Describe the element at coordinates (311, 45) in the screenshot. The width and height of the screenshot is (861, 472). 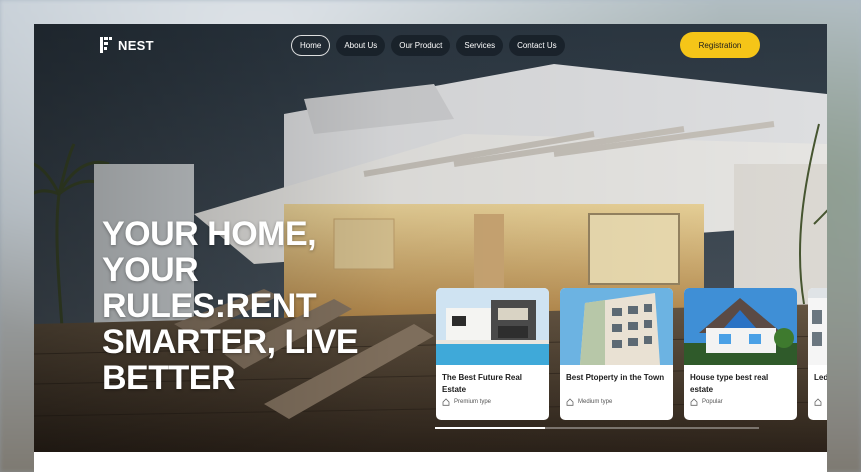
I see `nav-item-home: Home` at that location.